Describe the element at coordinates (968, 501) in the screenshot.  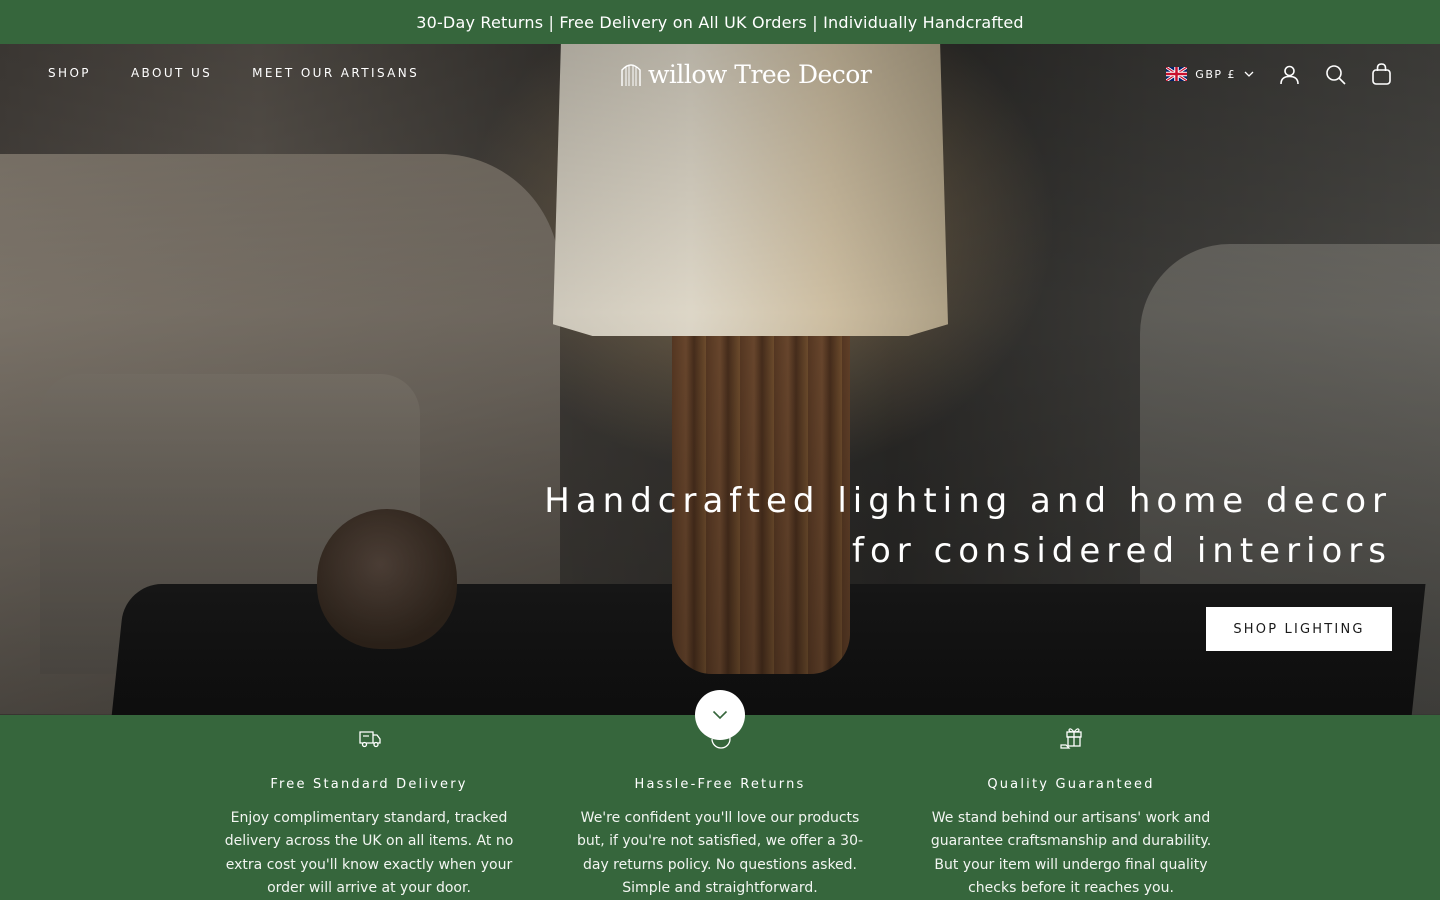
I see `hero-heading-line1: Handcrafted lighting and home decor` at that location.